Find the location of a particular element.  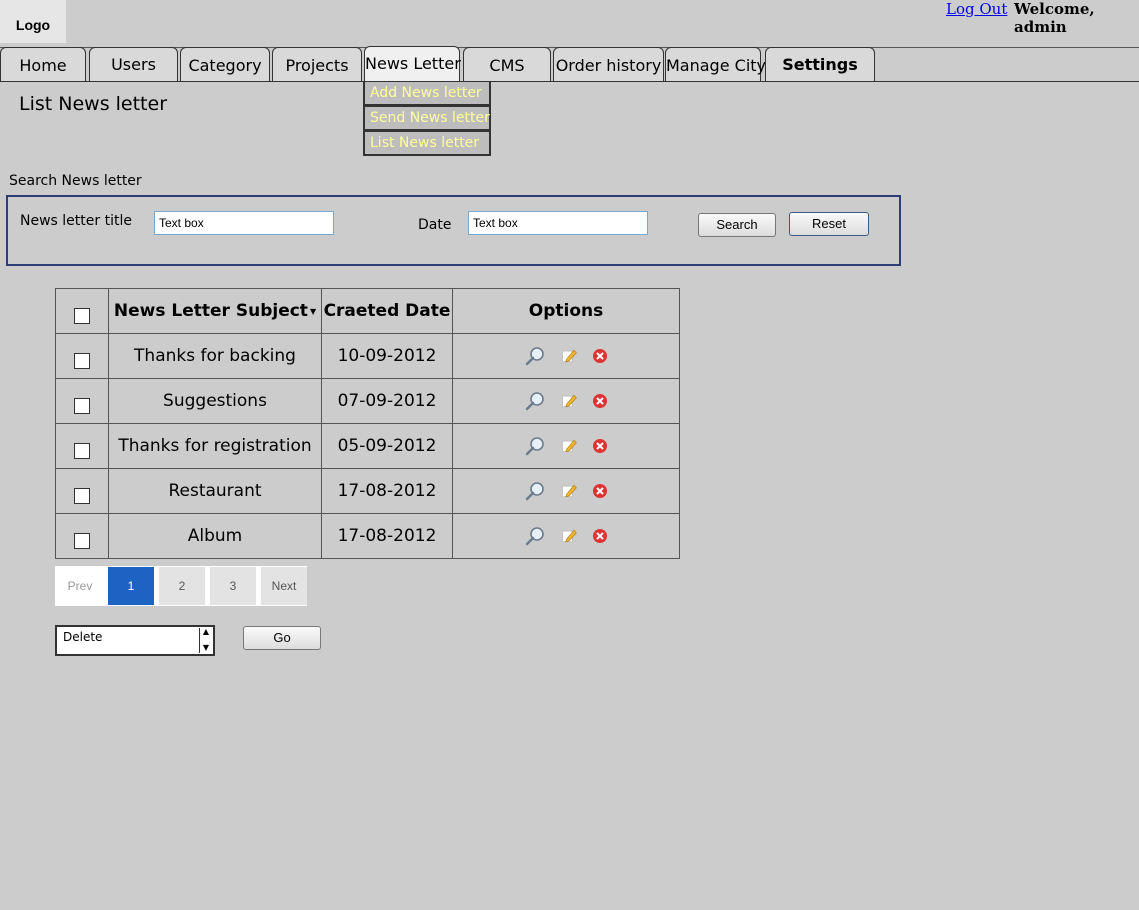

tab-users: Users is located at coordinates (133, 64).